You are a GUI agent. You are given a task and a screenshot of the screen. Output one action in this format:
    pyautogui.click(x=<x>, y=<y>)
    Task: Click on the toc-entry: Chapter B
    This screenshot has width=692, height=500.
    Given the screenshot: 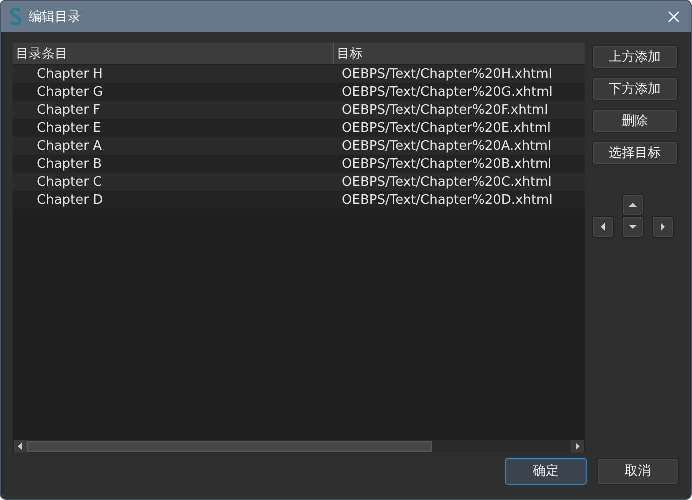 What is the action you would take?
    pyautogui.click(x=175, y=164)
    